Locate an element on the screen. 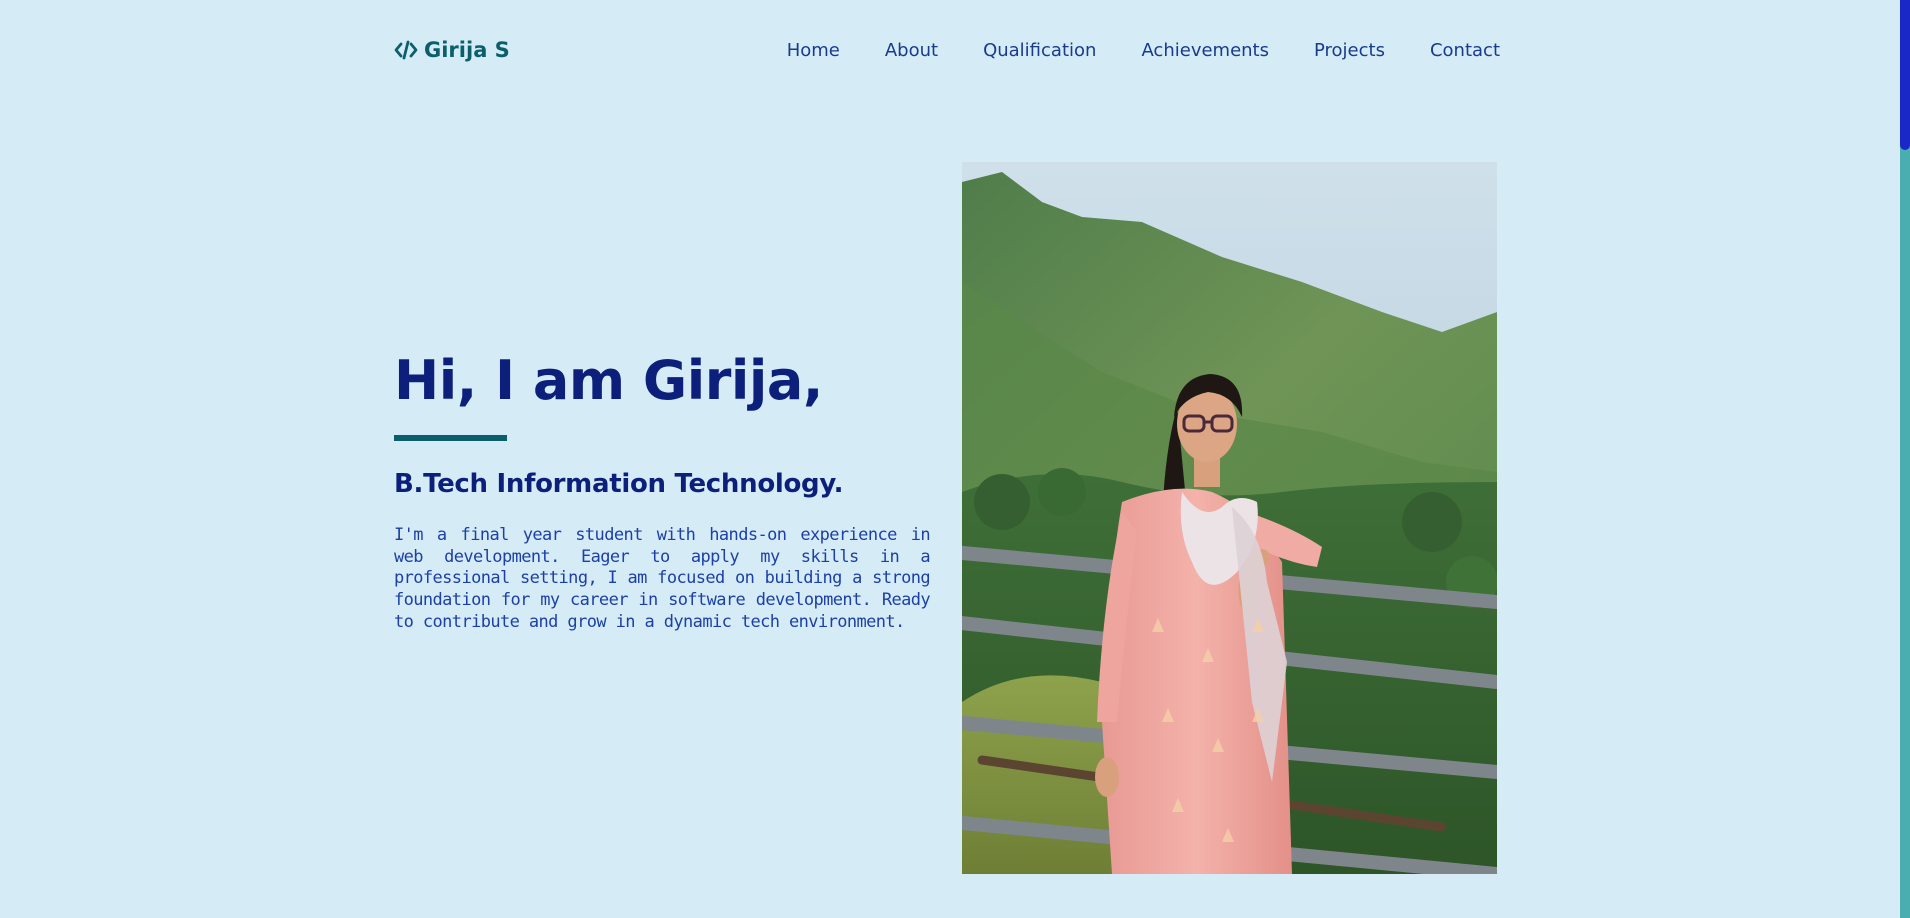  nav-qualification: Qualification is located at coordinates (1039, 50).